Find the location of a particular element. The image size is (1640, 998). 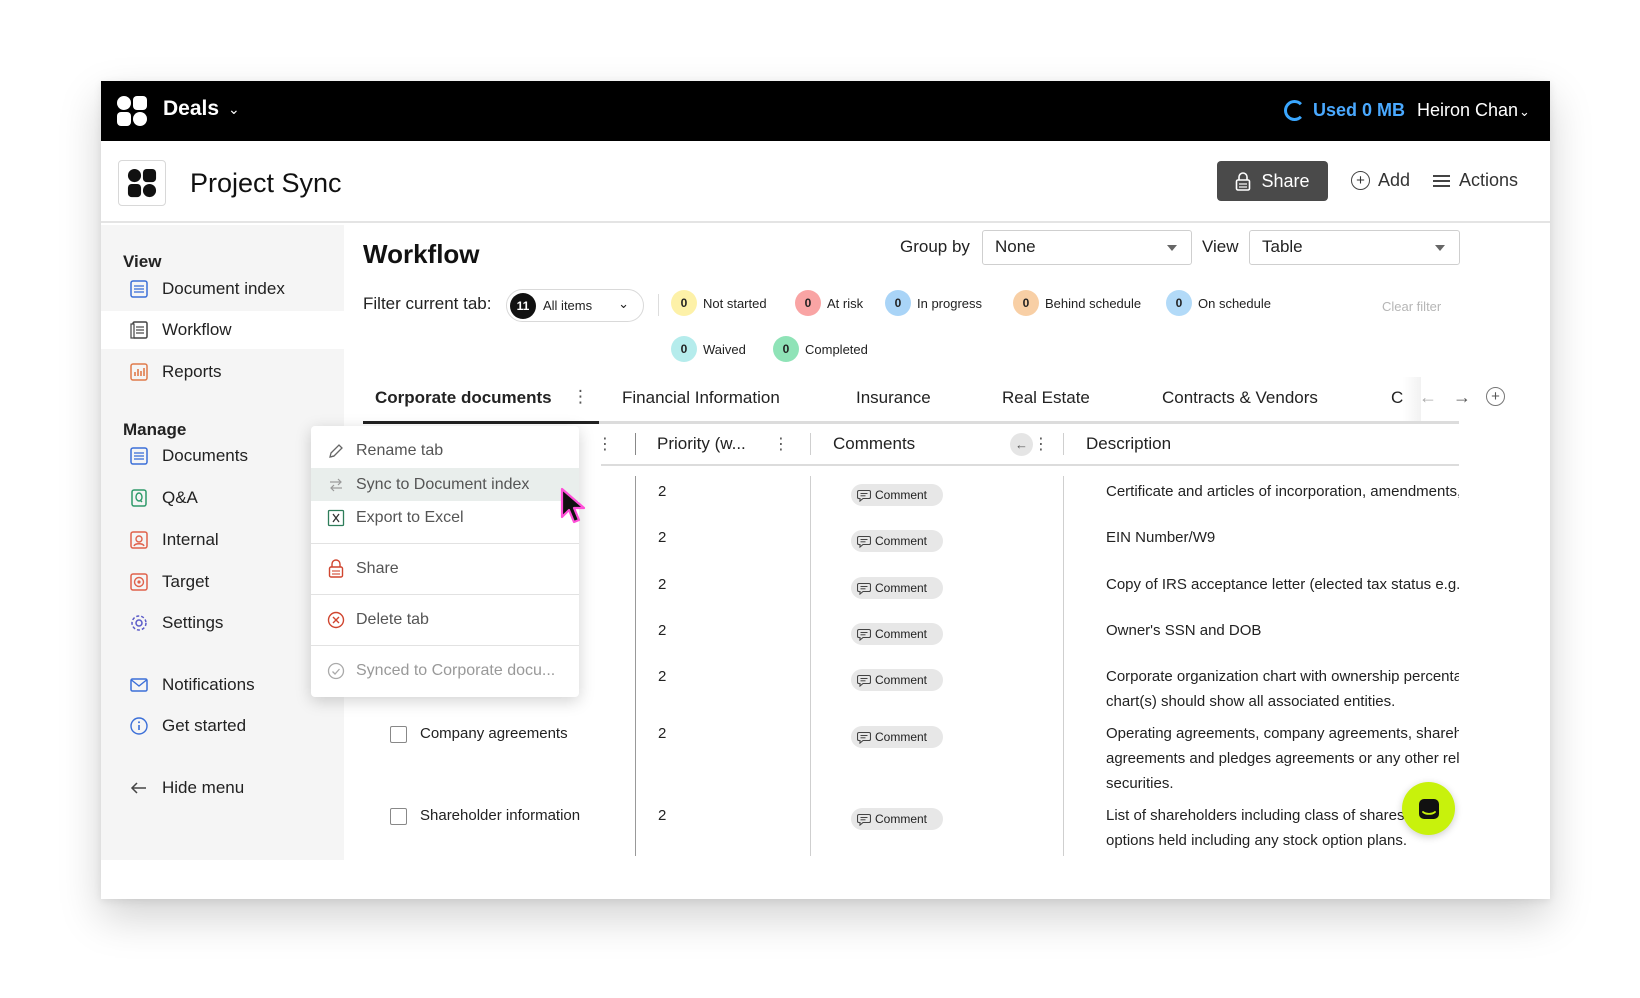

view-select: Table is located at coordinates (1354, 247).